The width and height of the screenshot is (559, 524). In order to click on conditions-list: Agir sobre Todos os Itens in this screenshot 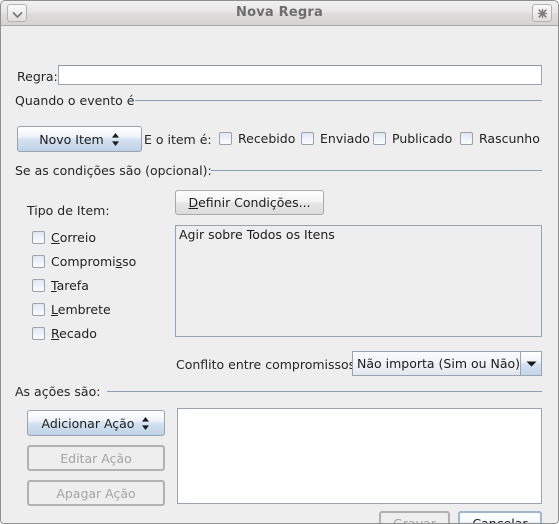, I will do `click(358, 281)`.